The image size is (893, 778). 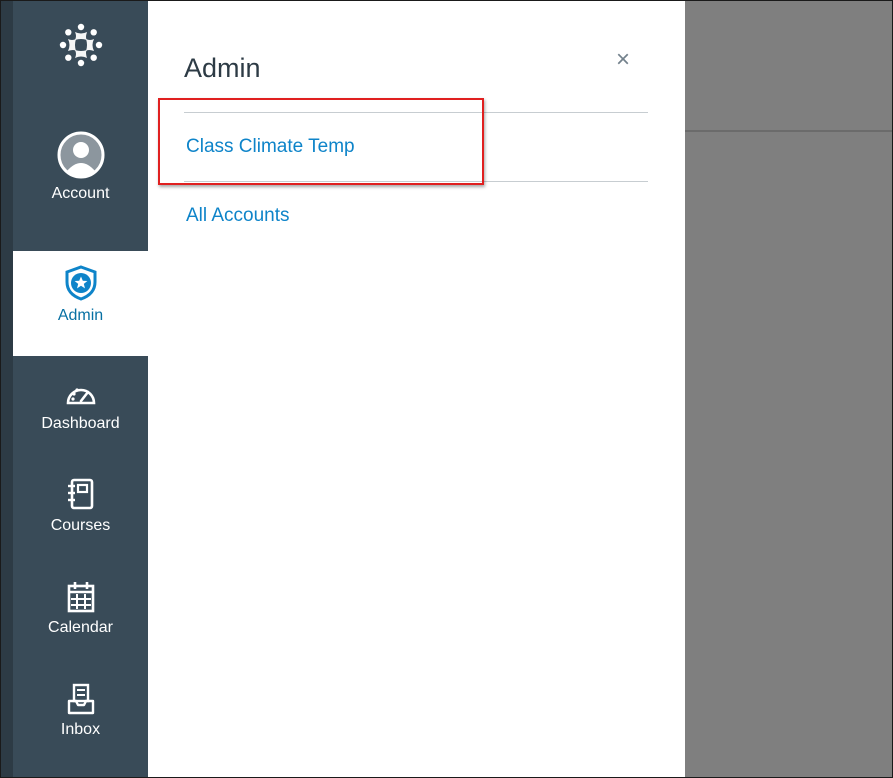 I want to click on canvas-logo, so click(x=80, y=45).